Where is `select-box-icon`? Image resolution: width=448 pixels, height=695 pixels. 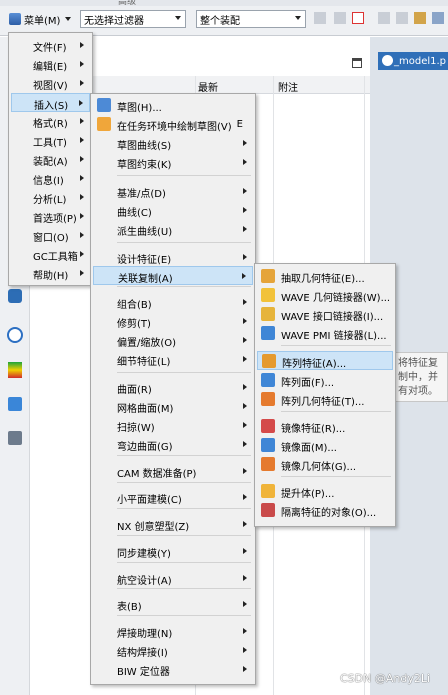
select-box-icon is located at coordinates (358, 18).